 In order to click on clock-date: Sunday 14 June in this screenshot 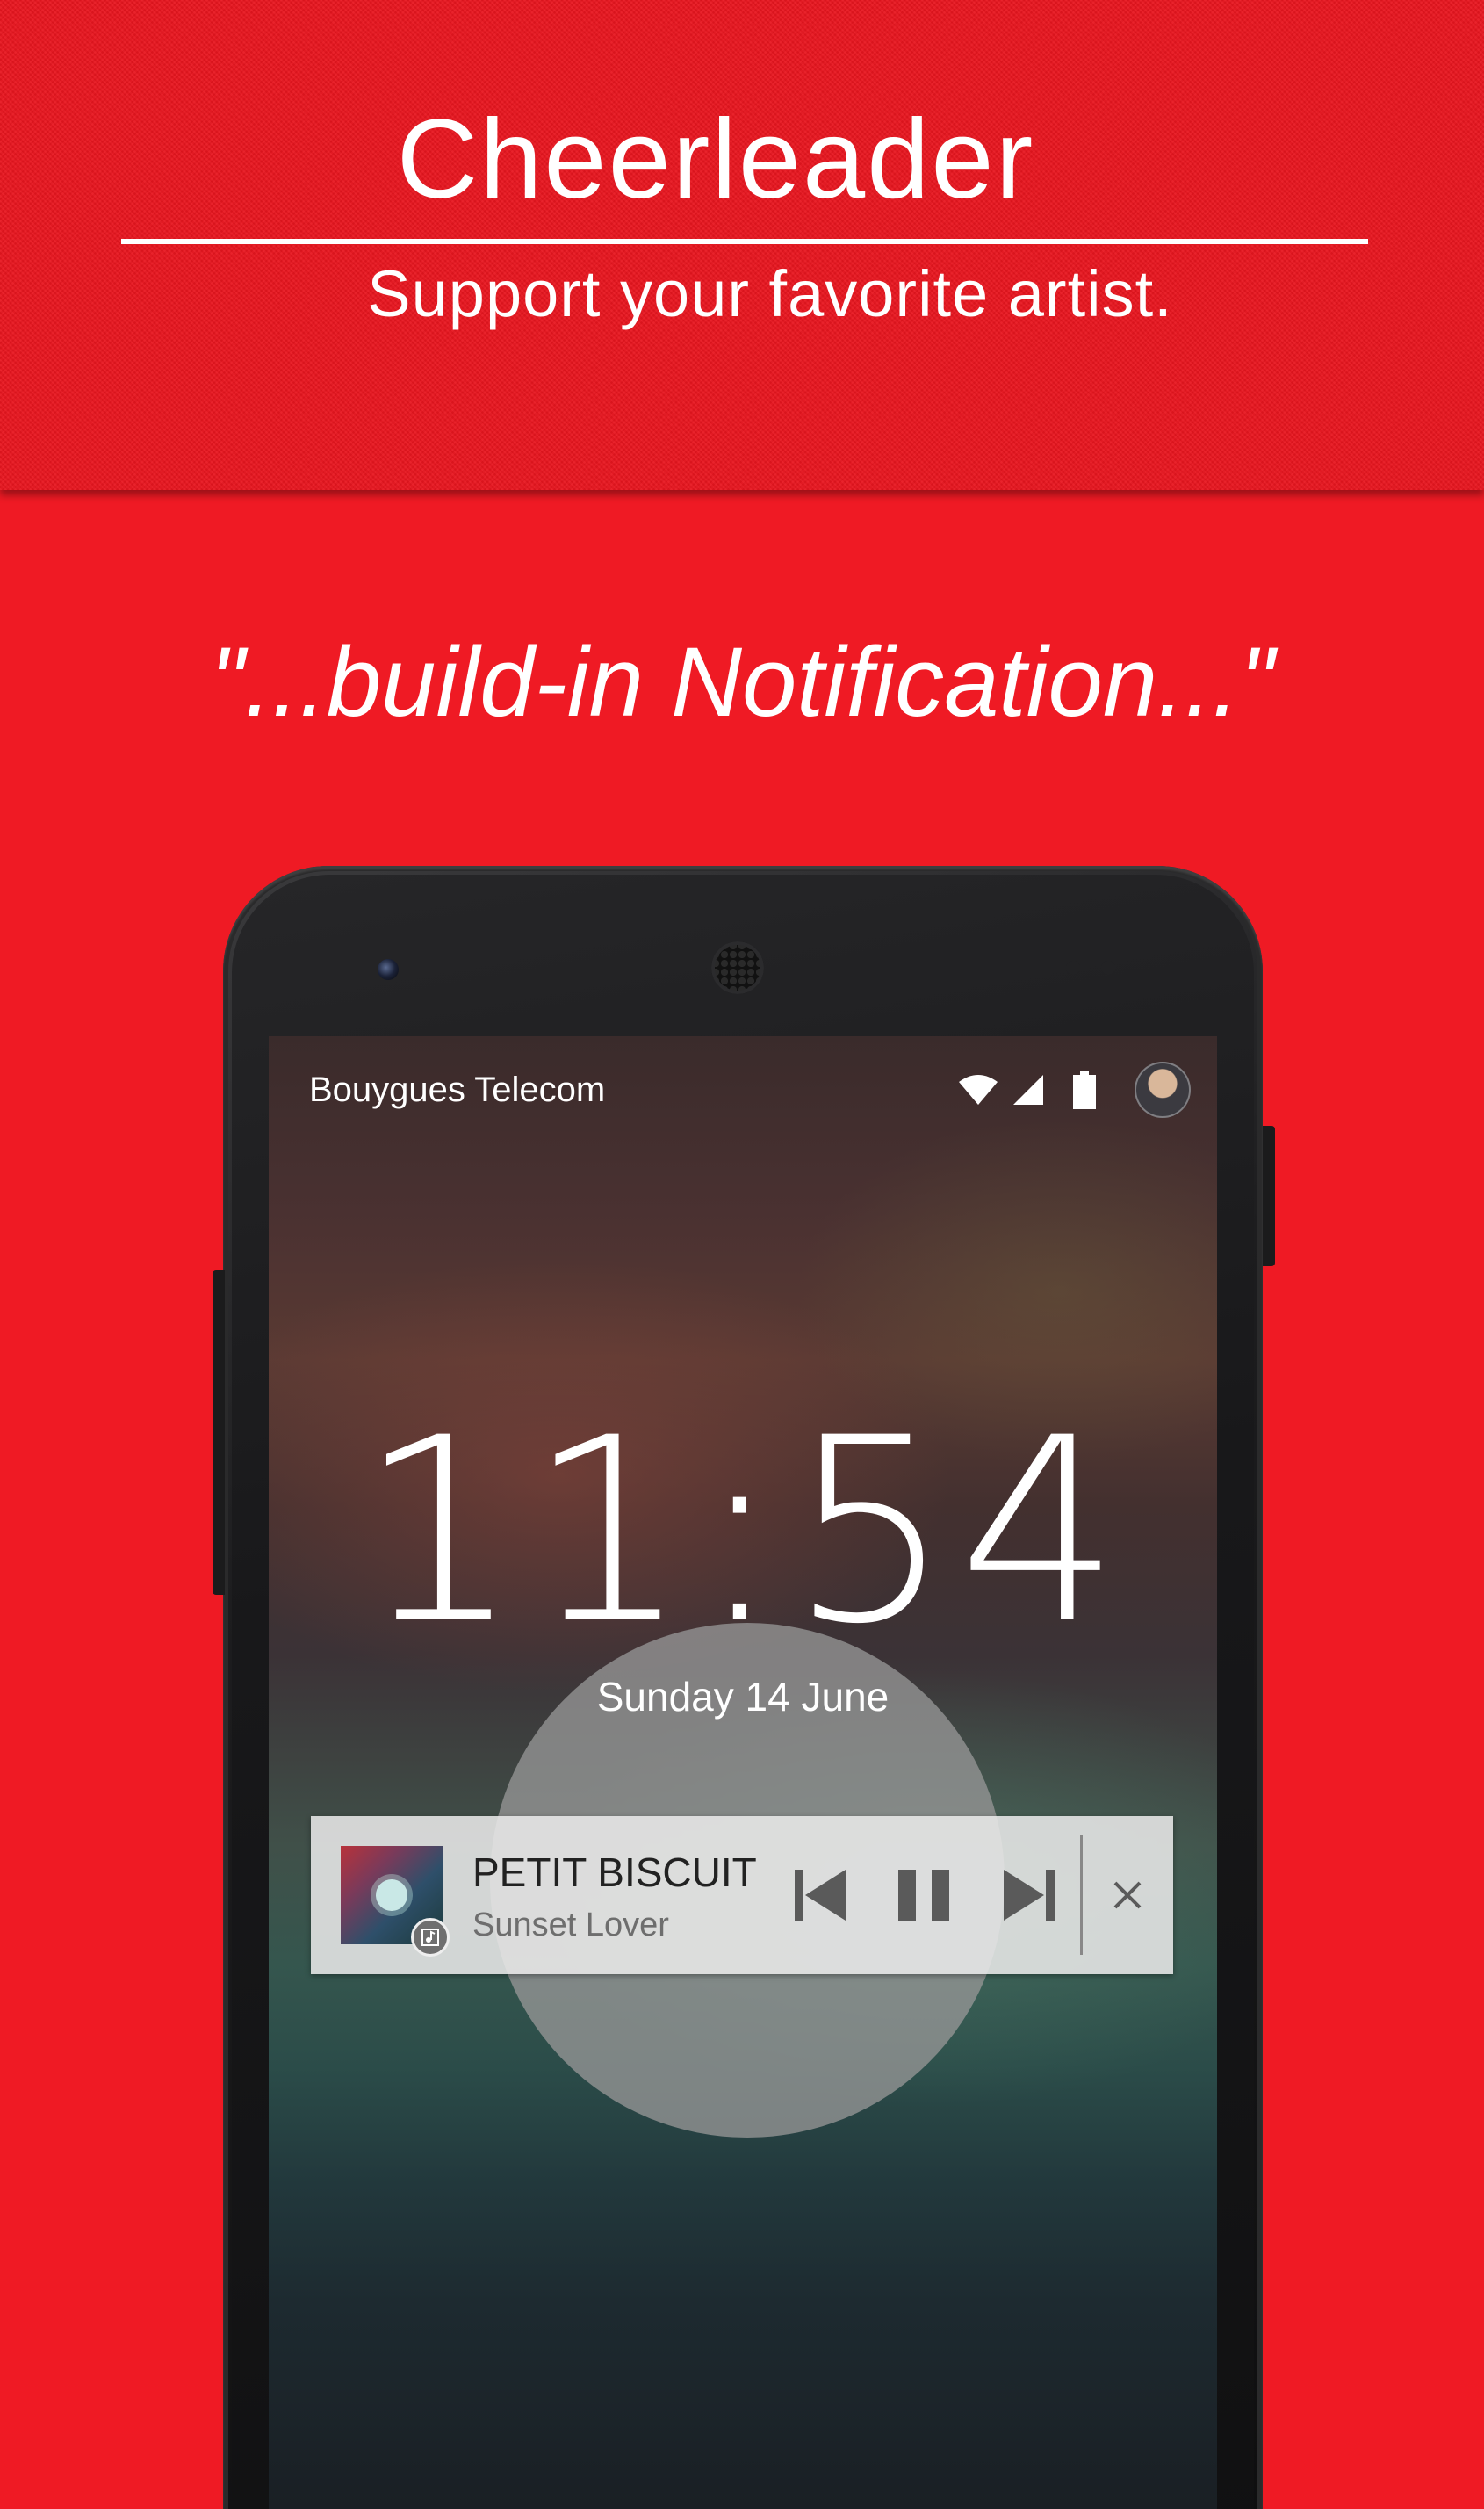, I will do `click(743, 1697)`.